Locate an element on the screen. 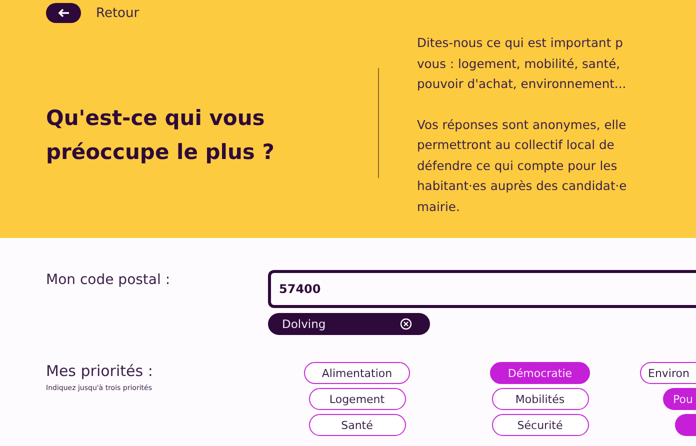 This screenshot has width=696, height=446. back-link: Retour is located at coordinates (118, 13).